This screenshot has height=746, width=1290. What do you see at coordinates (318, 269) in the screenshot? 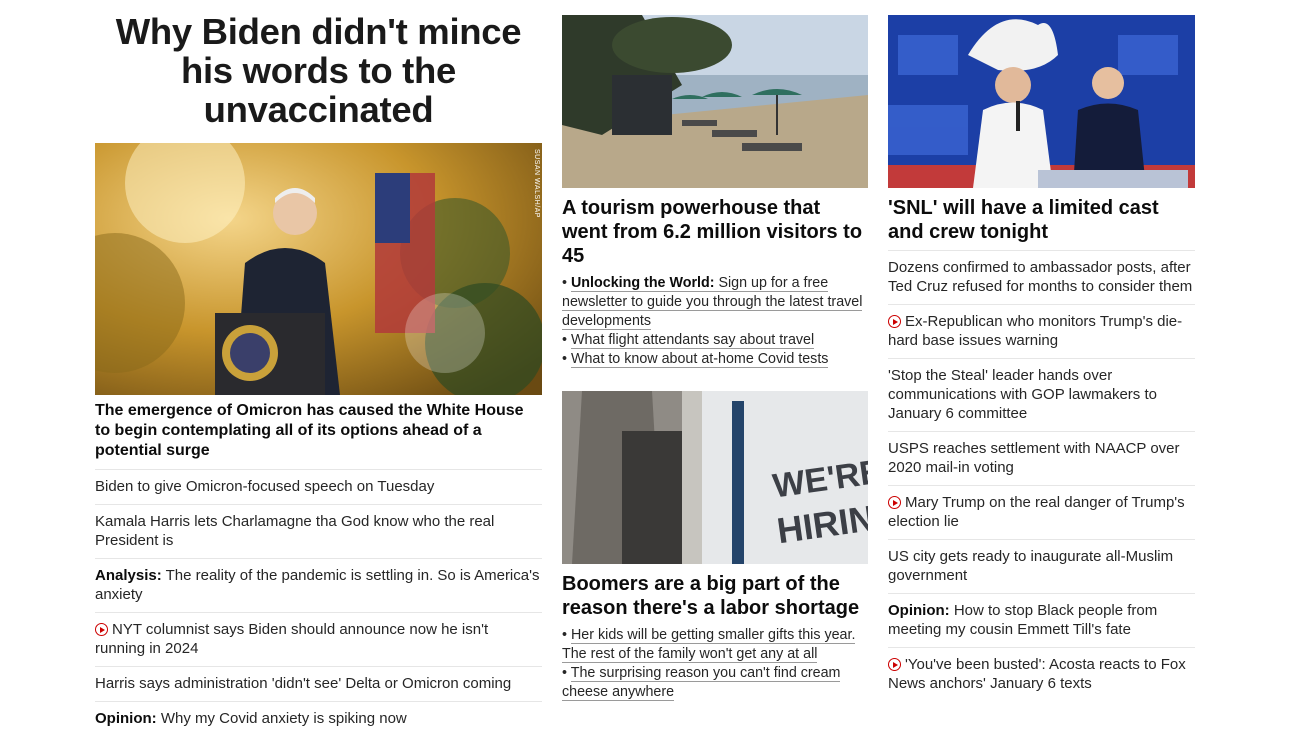
I see `biden-speech-image: SUSAN WALSH/AP` at bounding box center [318, 269].